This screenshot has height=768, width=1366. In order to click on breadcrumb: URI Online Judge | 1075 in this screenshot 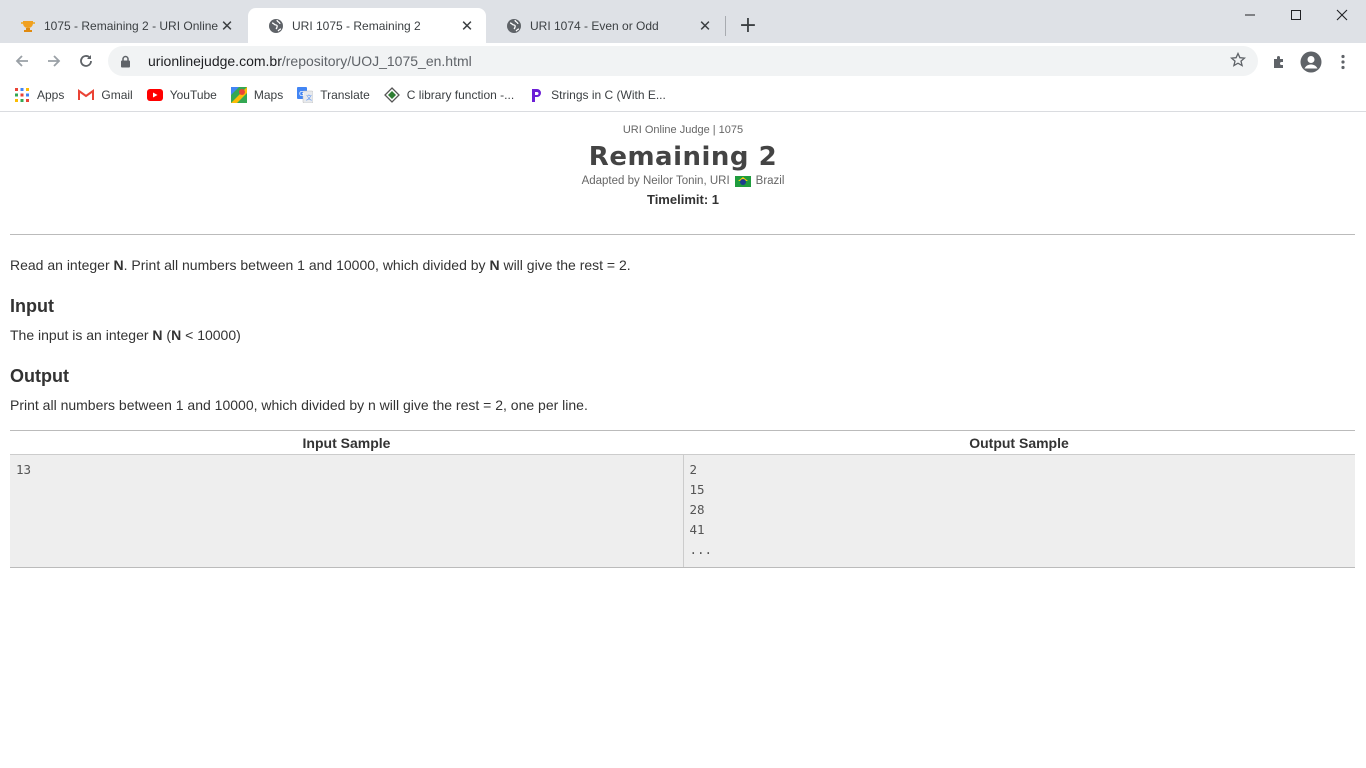, I will do `click(683, 130)`.